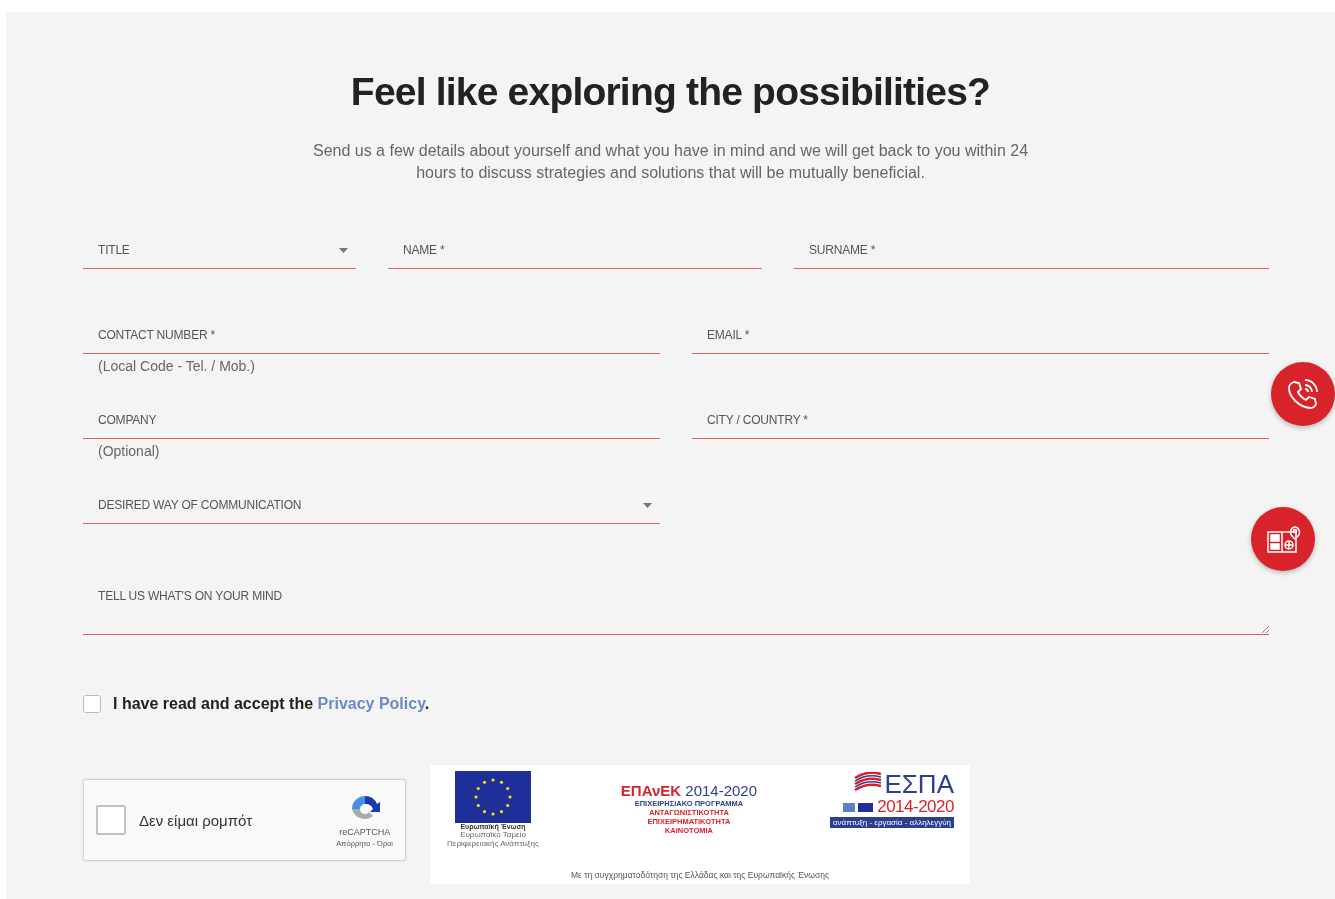  I want to click on eu-logo-subtitle: Ευρωπαϊκό Ταμείο Περιφερειακής Ανάπτυξης, so click(493, 839).